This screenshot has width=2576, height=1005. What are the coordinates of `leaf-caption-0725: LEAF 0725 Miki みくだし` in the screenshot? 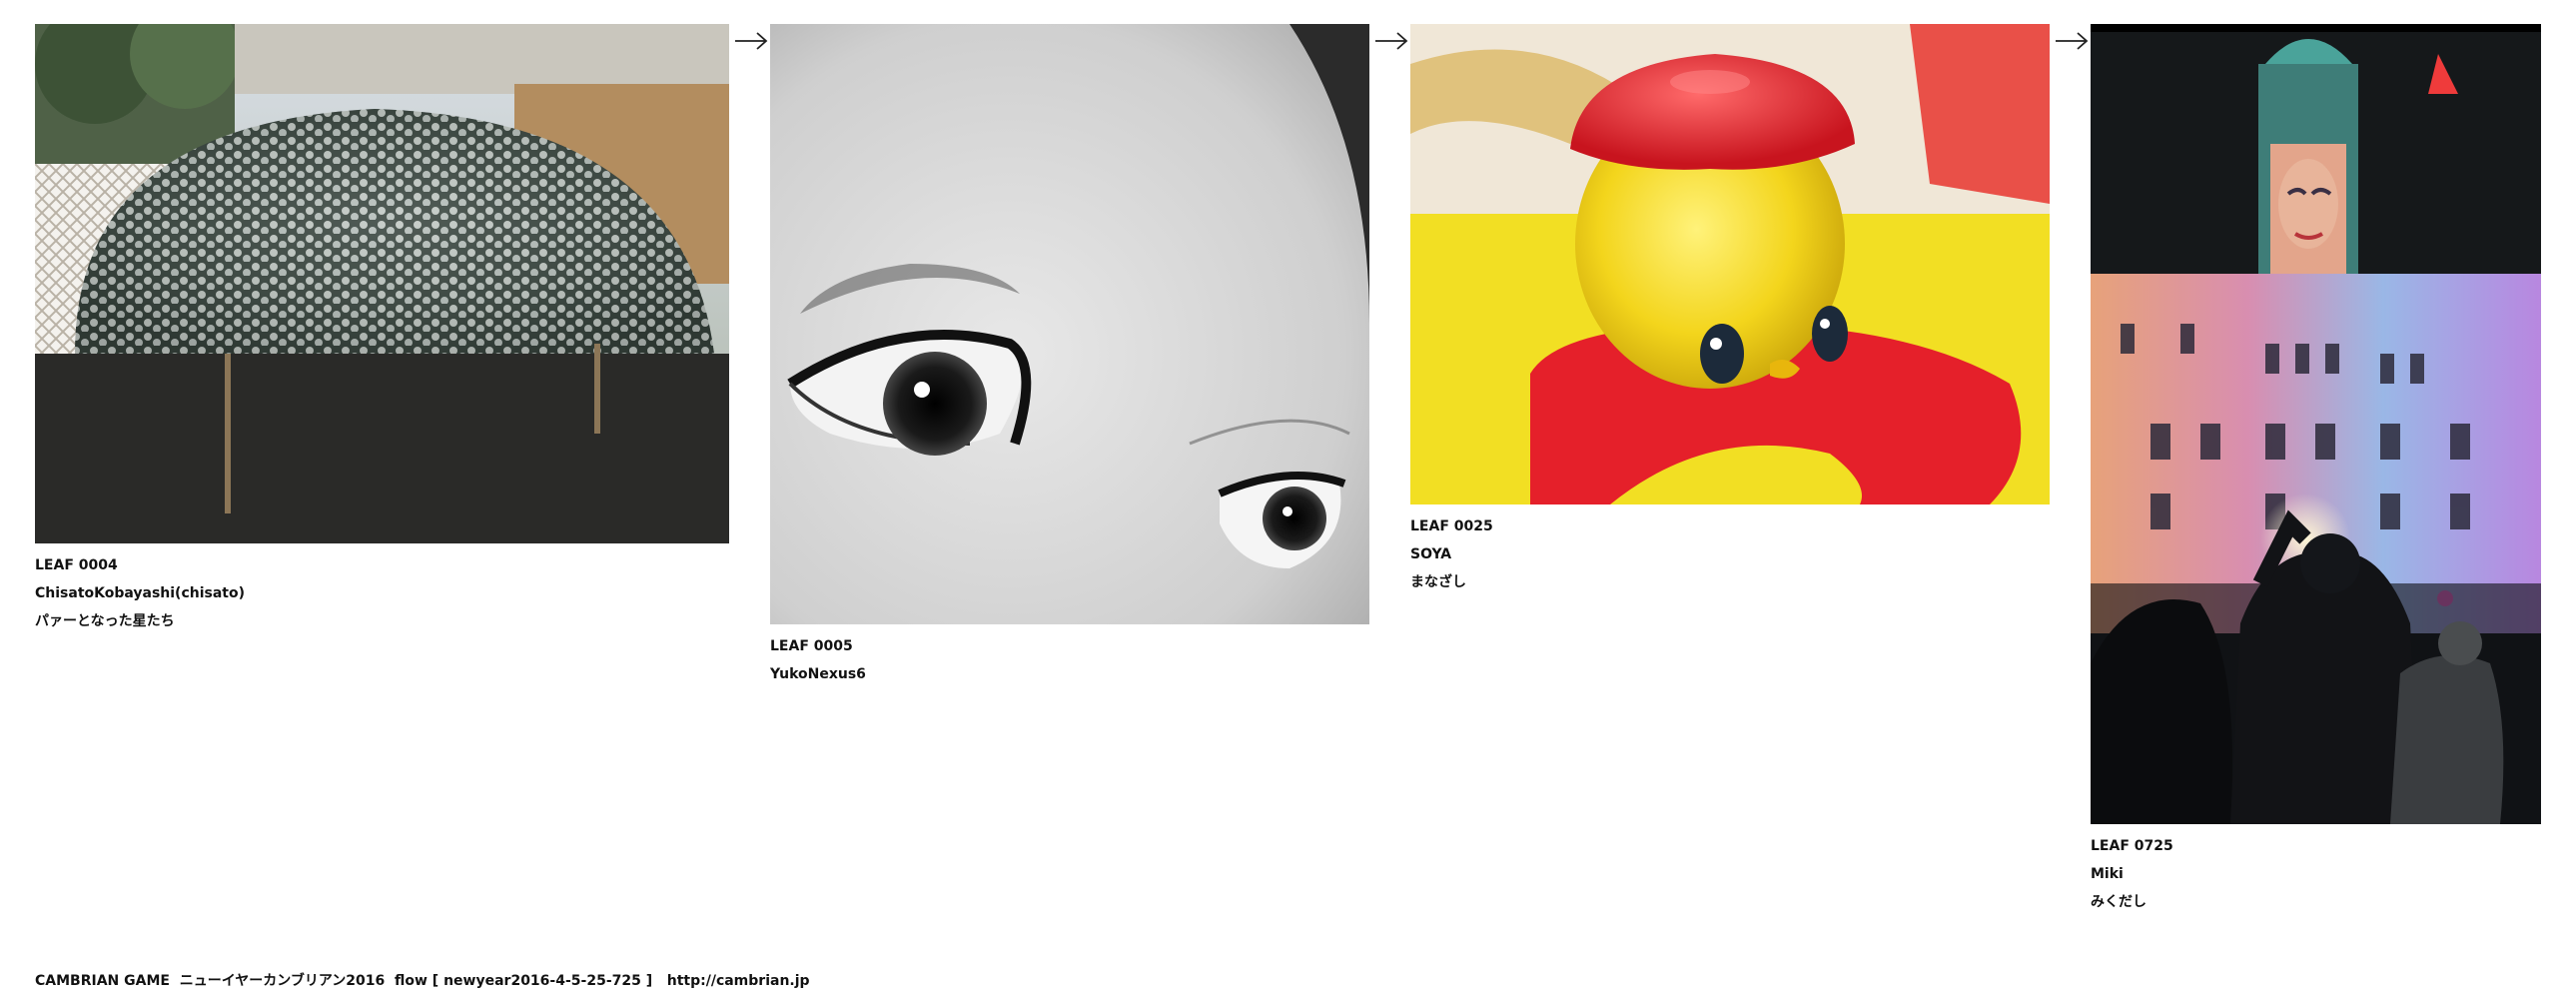 It's located at (2316, 874).